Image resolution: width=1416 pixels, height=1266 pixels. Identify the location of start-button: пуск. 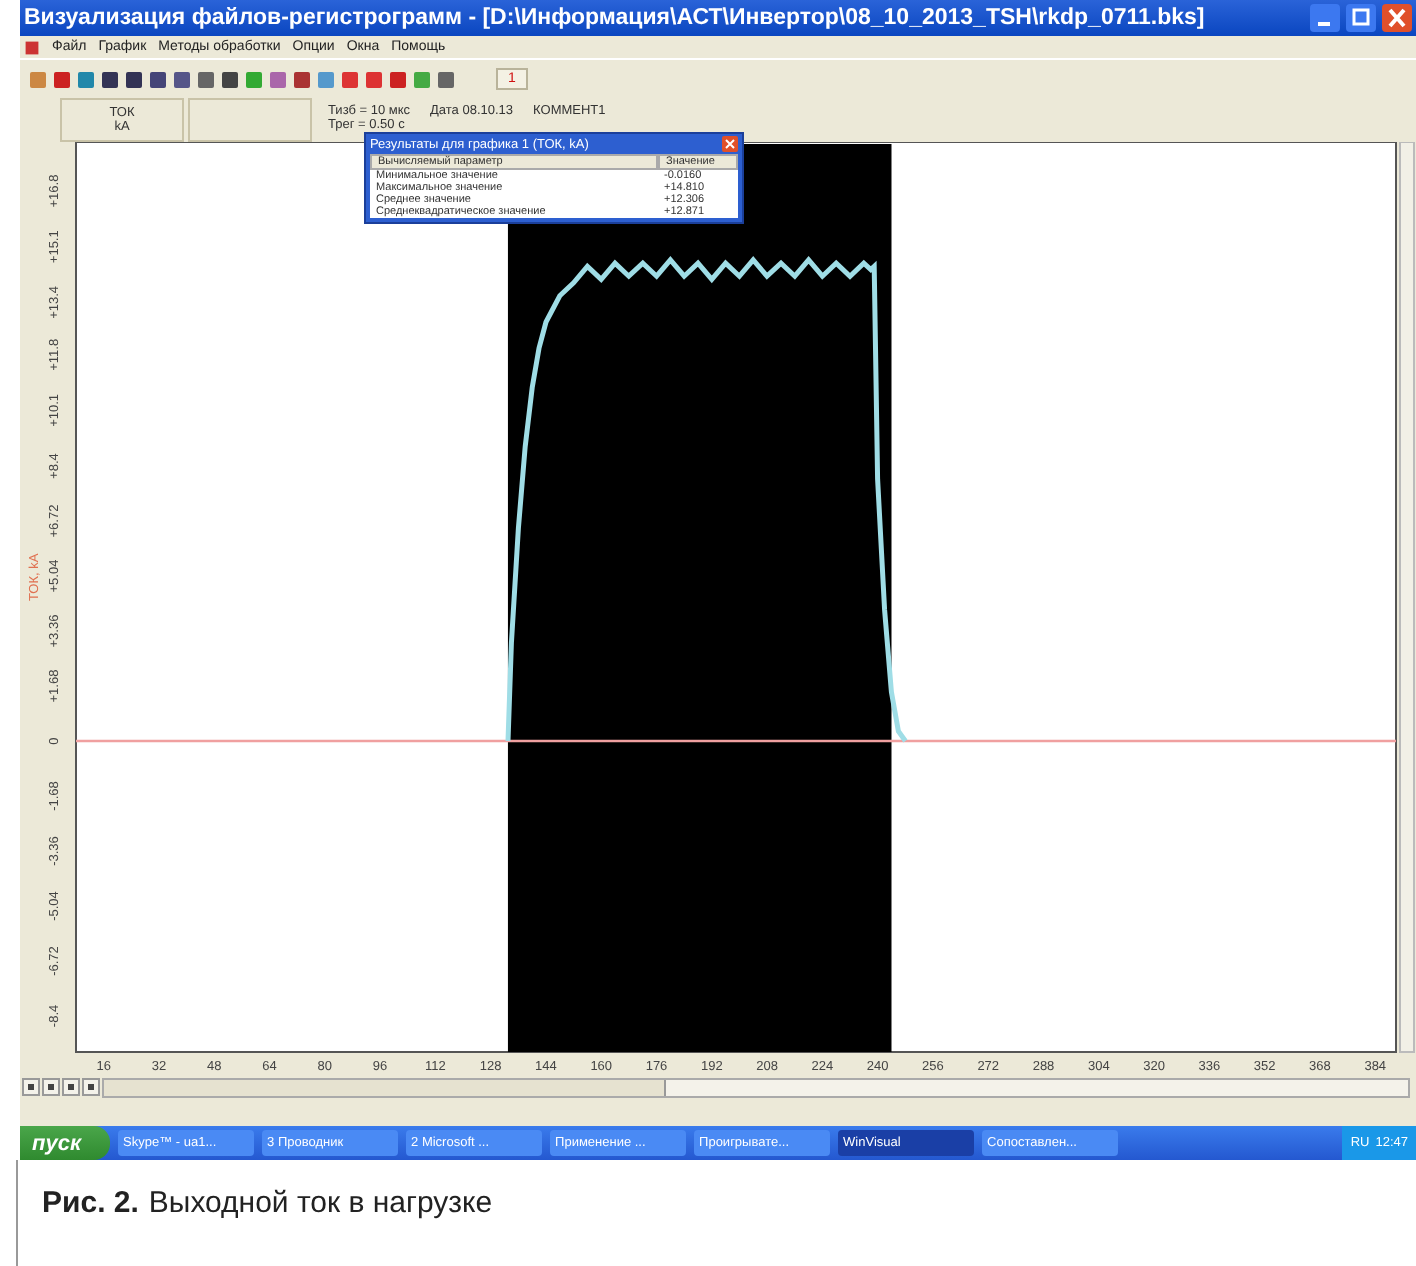
(65, 1143).